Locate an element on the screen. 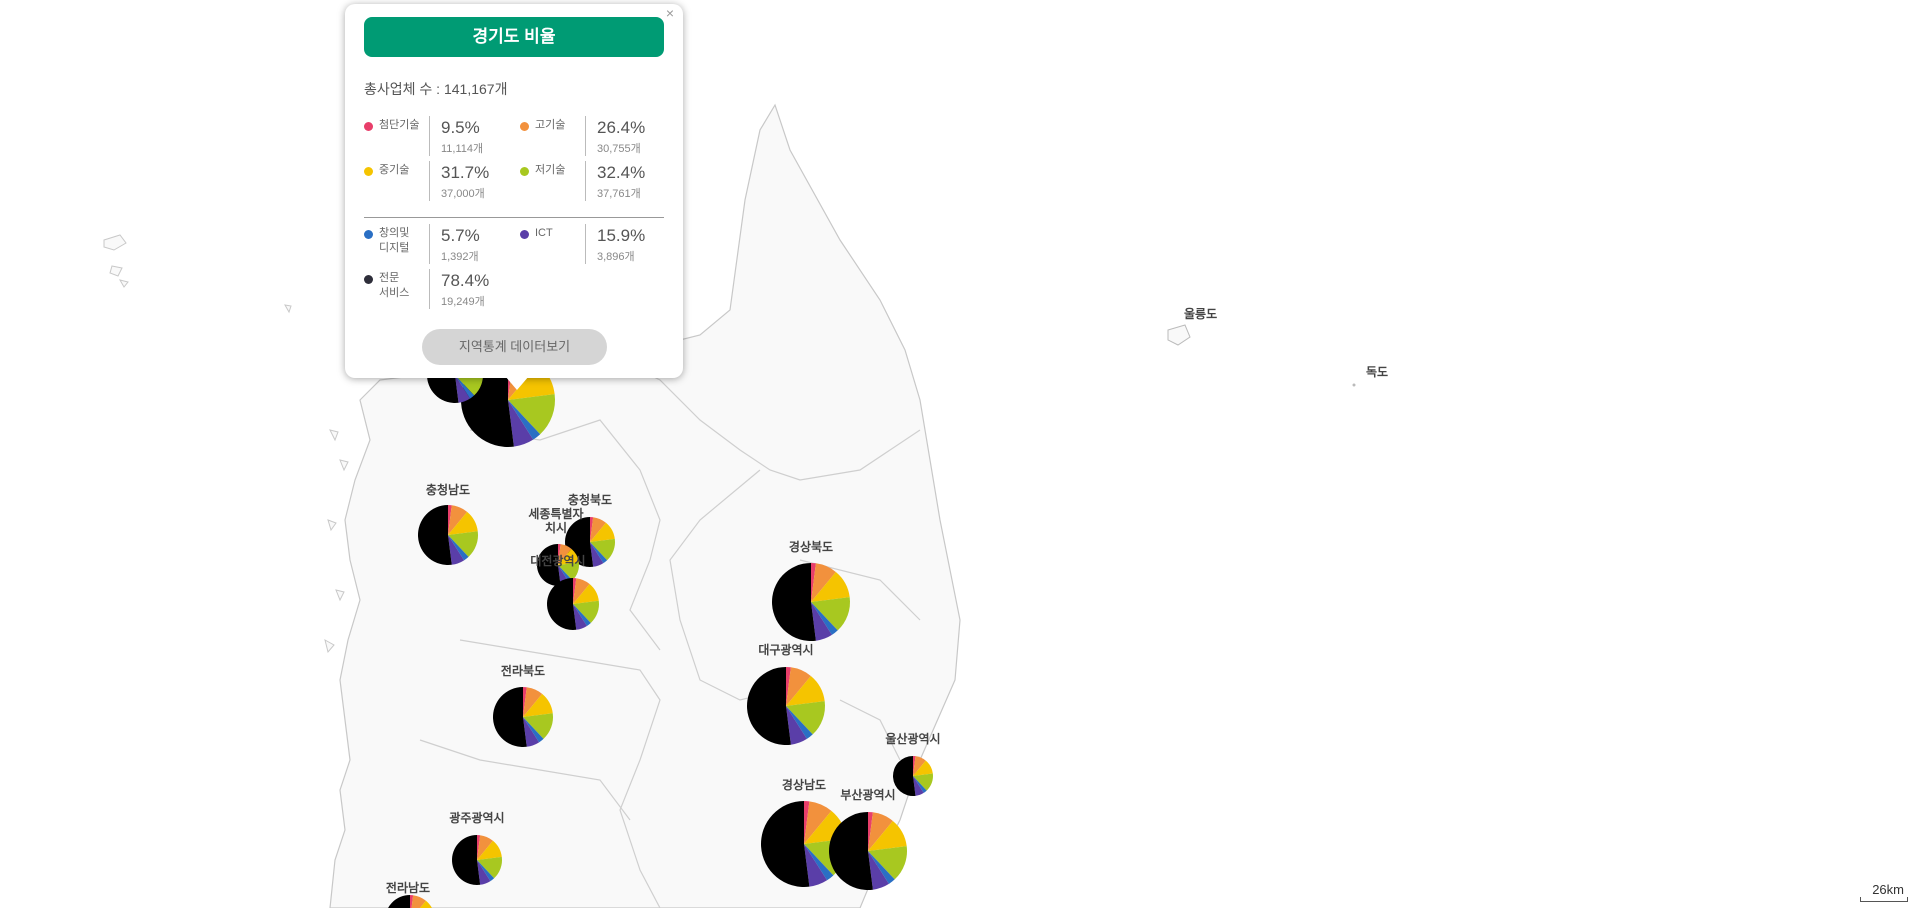 The height and width of the screenshot is (908, 1920). item-count: 11,114개 is located at coordinates (462, 149).